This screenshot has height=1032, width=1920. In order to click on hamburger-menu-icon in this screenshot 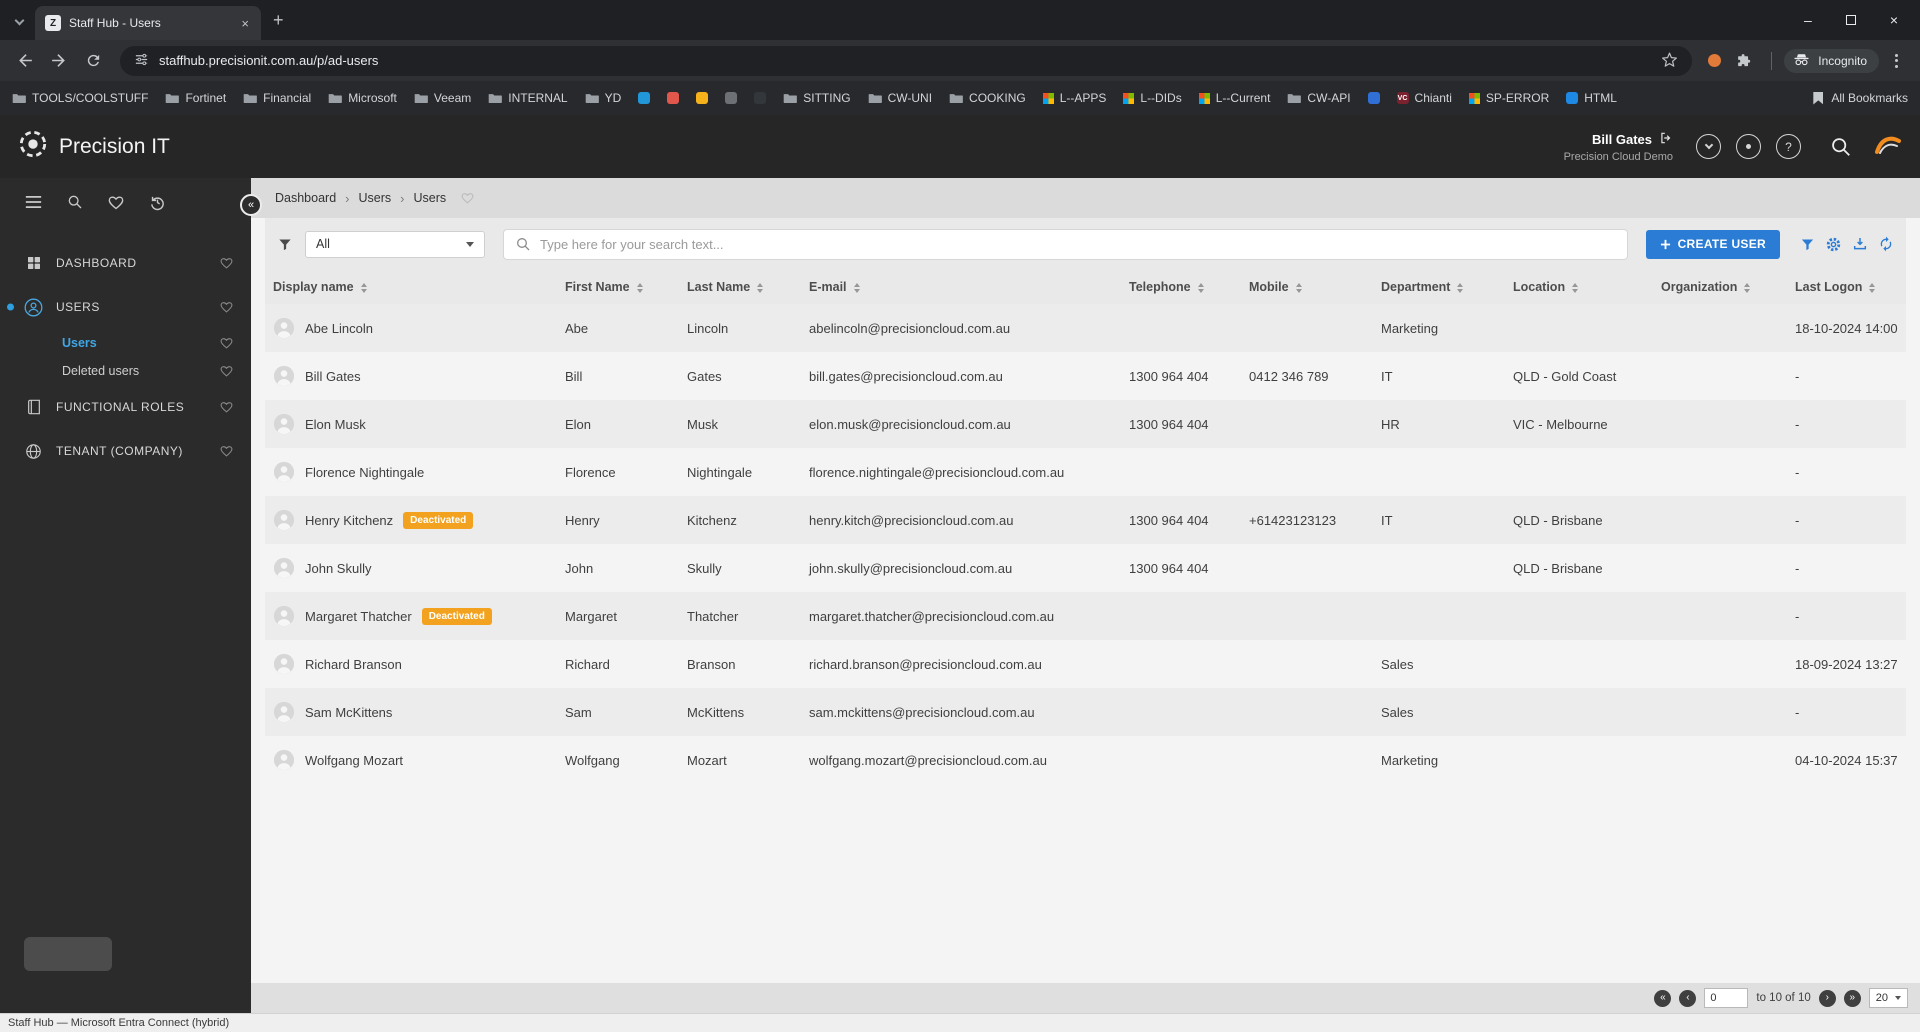, I will do `click(33, 202)`.